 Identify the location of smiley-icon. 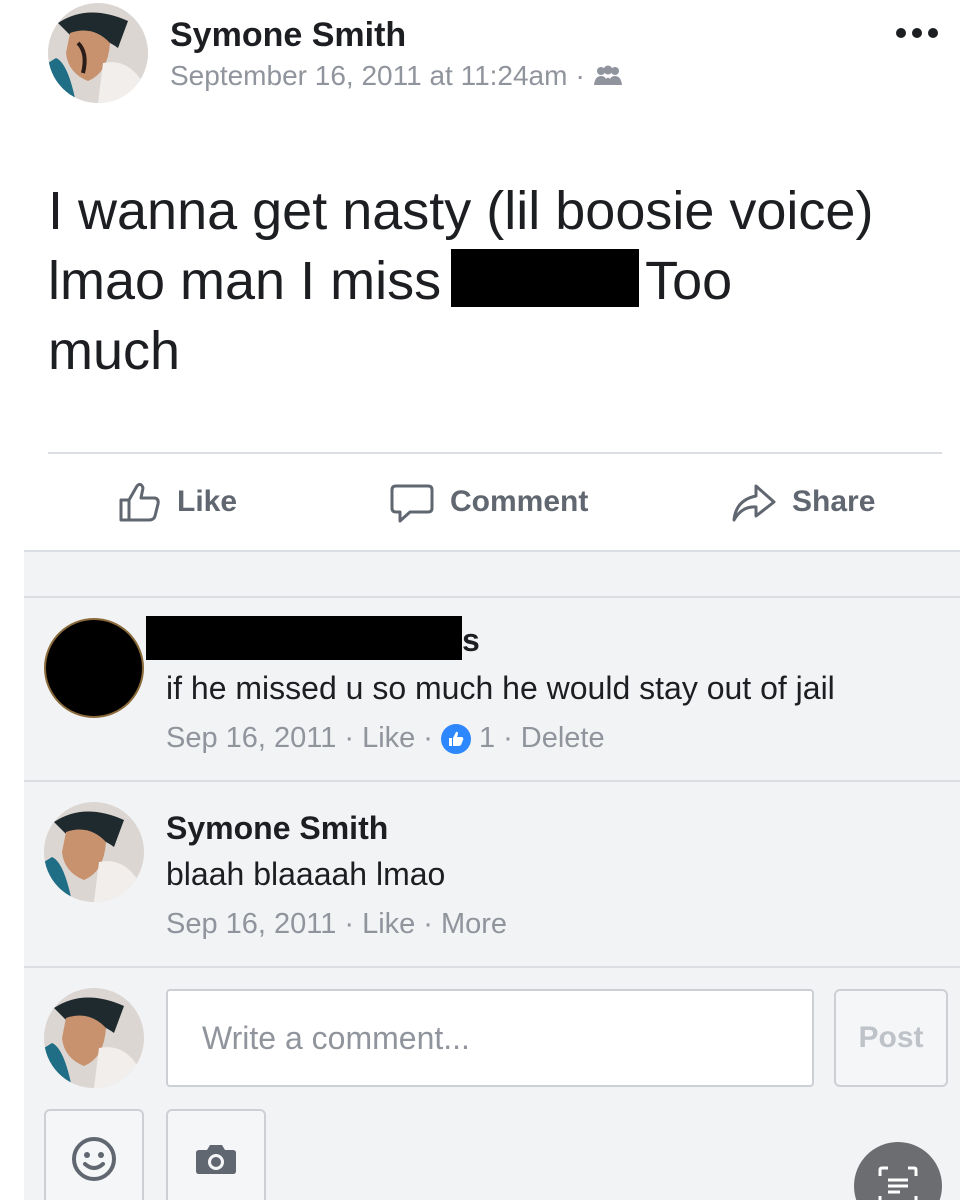
(94, 1159).